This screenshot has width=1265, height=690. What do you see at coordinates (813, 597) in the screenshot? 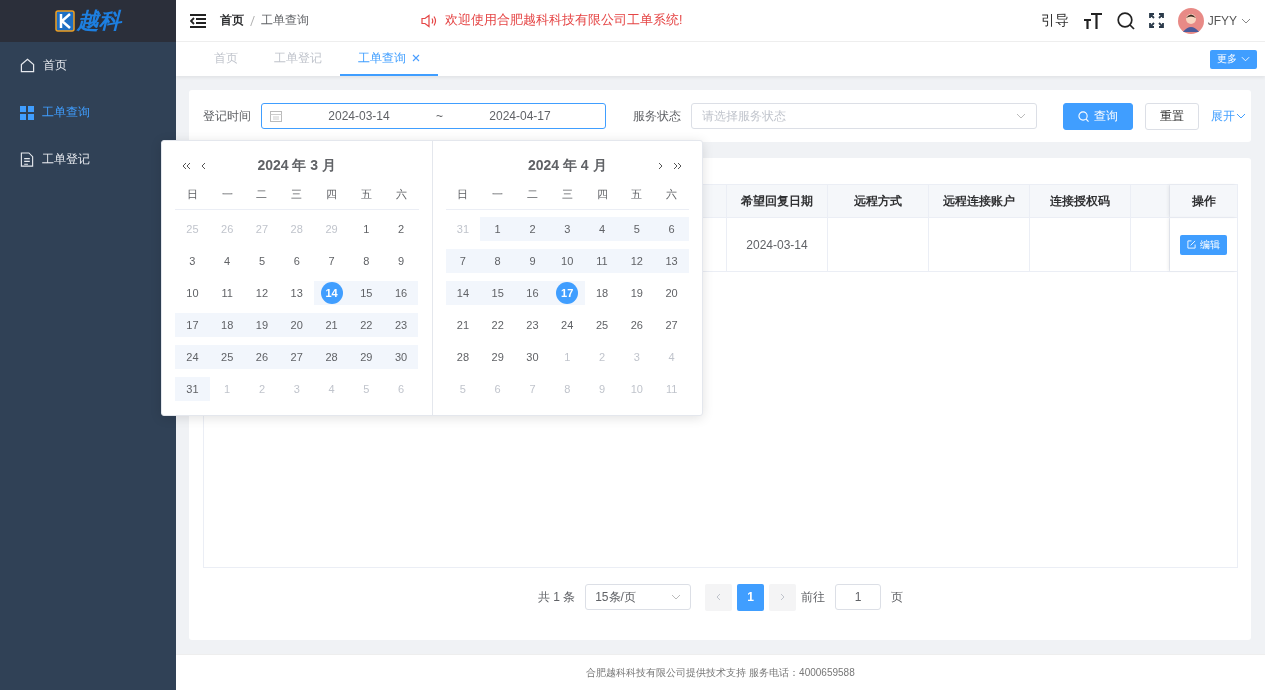
I see `goto-label: 前往` at bounding box center [813, 597].